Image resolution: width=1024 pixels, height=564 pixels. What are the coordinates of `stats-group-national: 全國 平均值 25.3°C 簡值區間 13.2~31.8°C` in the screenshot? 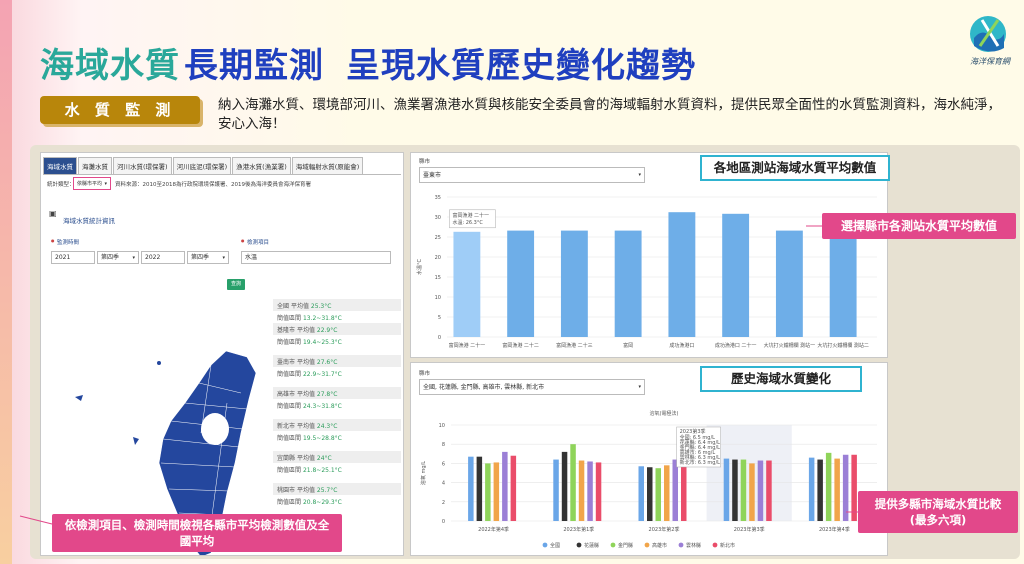 It's located at (337, 311).